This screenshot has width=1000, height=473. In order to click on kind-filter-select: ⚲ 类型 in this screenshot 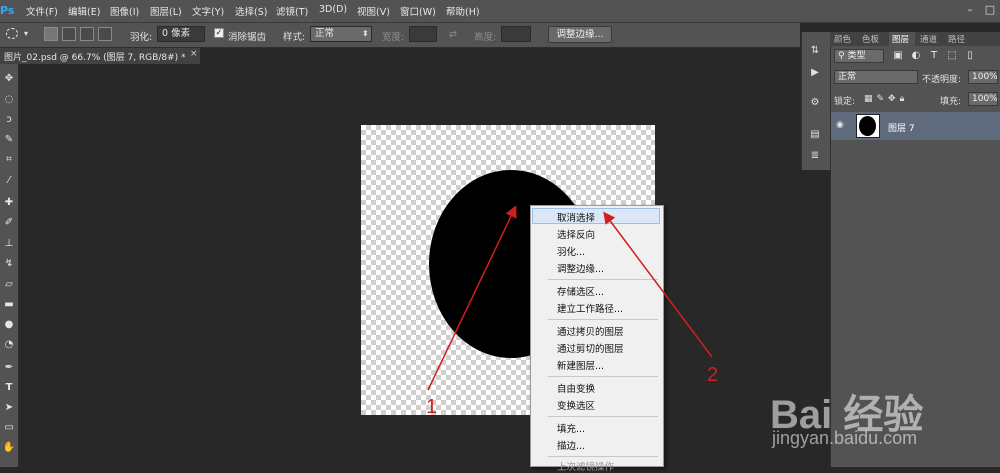, I will do `click(859, 56)`.